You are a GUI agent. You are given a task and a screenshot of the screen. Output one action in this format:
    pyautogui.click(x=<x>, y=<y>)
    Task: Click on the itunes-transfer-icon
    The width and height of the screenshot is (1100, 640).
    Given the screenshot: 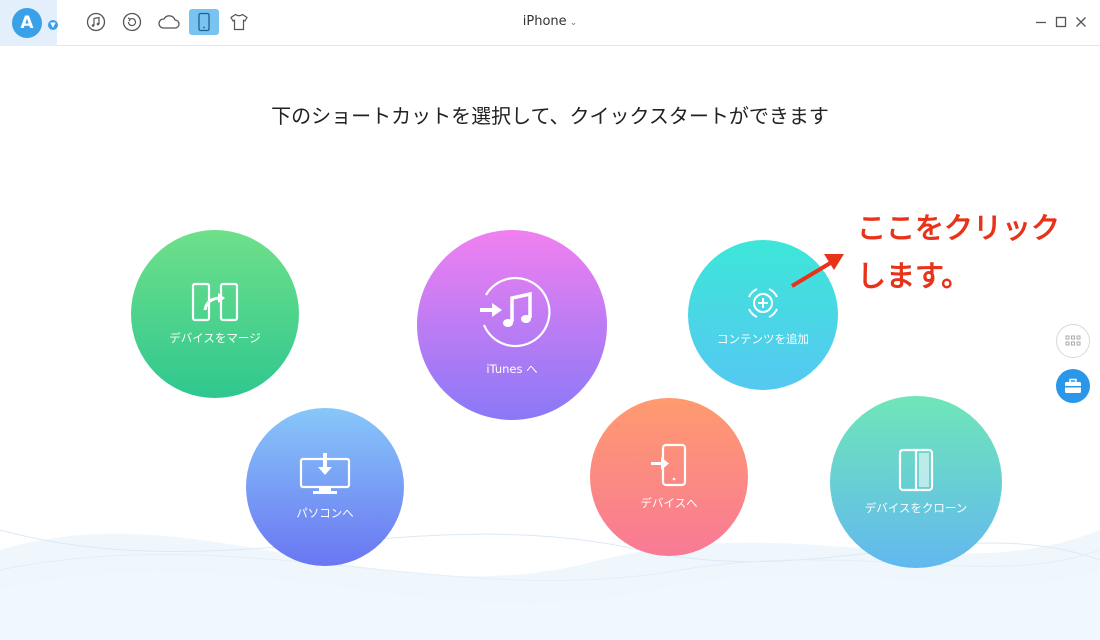 What is the action you would take?
    pyautogui.click(x=515, y=312)
    